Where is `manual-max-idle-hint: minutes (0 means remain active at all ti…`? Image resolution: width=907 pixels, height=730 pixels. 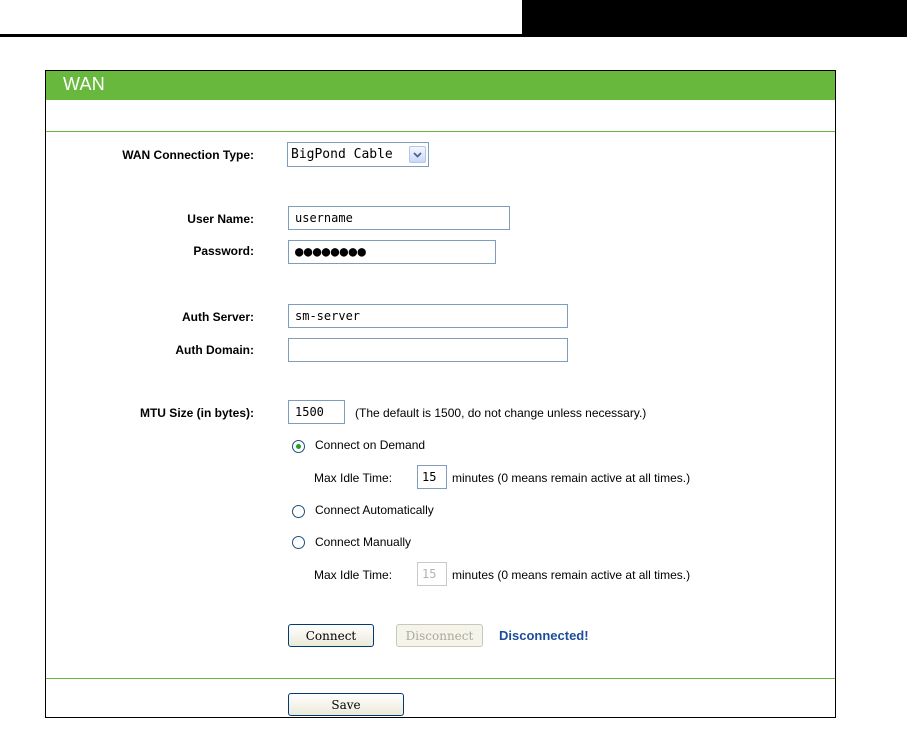 manual-max-idle-hint: minutes (0 means remain active at all ti… is located at coordinates (571, 575).